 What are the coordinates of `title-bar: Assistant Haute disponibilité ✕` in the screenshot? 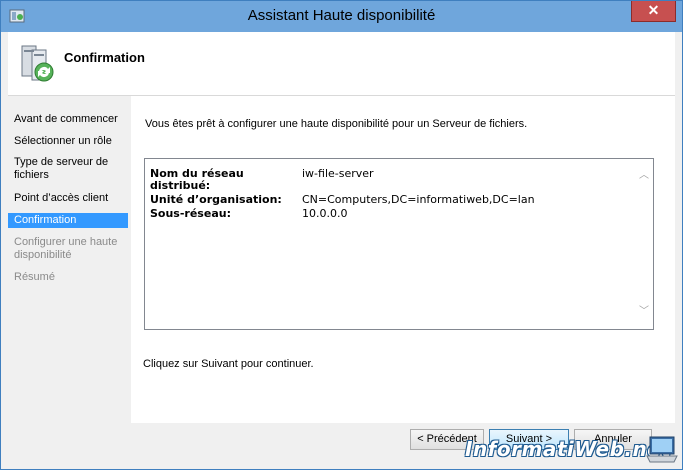 It's located at (341, 16).